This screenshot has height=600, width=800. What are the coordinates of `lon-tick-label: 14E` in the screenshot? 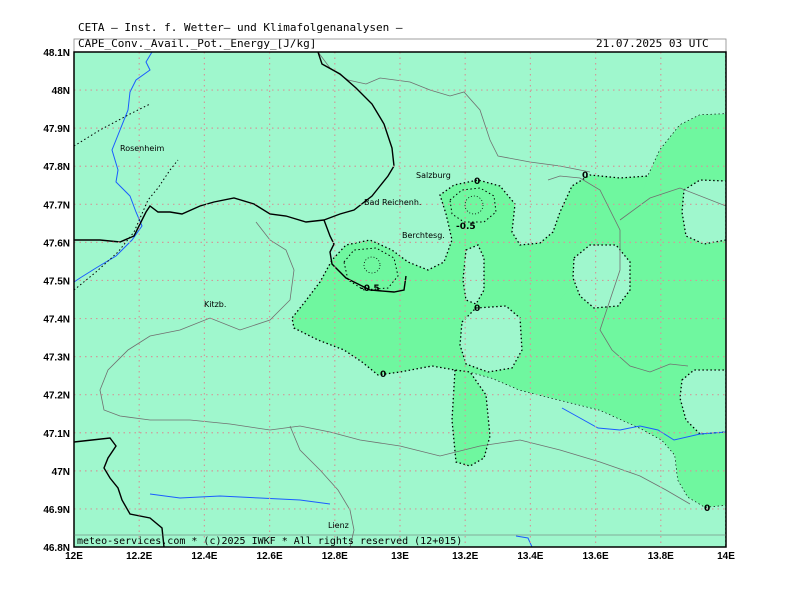 It's located at (726, 556).